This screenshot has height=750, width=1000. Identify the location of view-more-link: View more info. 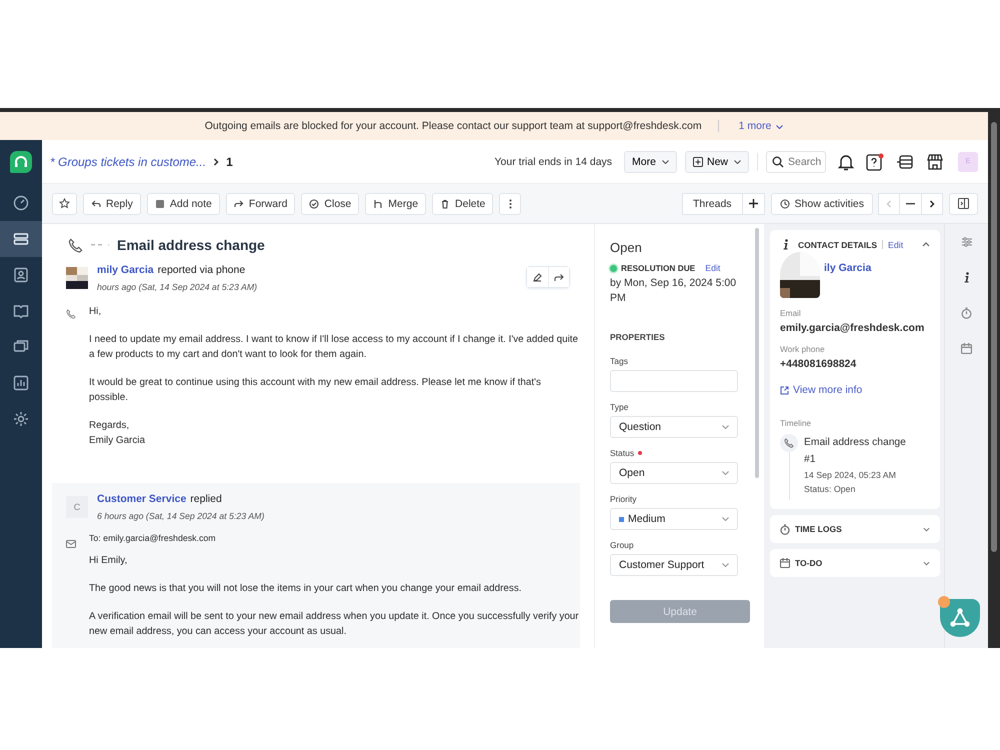
(855, 390).